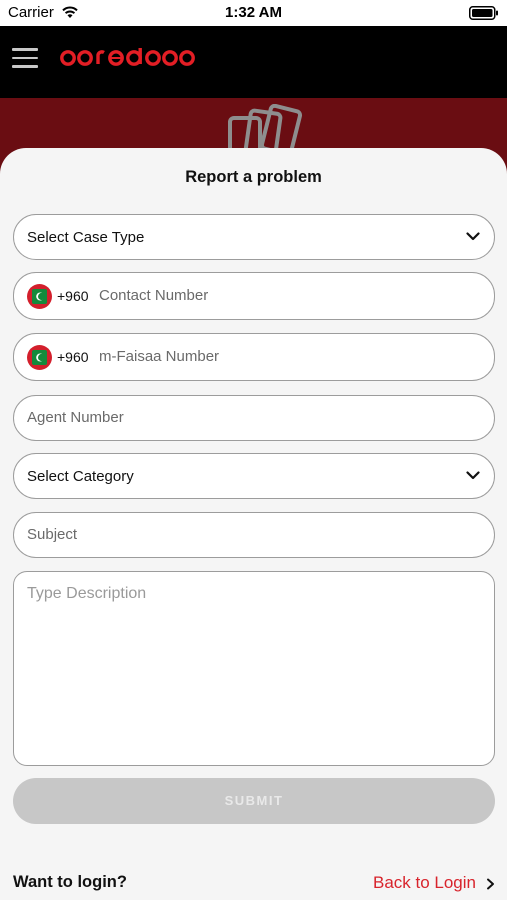 Image resolution: width=507 pixels, height=900 pixels. I want to click on status-bar: Carrier 1:32 AM, so click(253, 13).